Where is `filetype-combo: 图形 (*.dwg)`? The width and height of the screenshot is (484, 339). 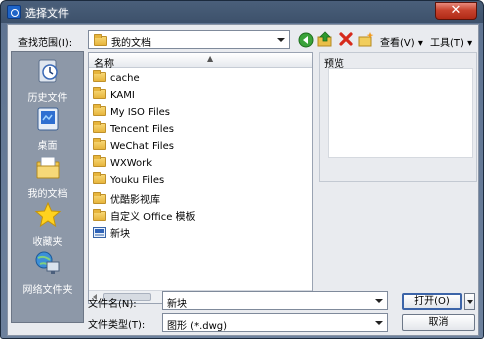 filetype-combo: 图形 (*.dwg) is located at coordinates (275, 322).